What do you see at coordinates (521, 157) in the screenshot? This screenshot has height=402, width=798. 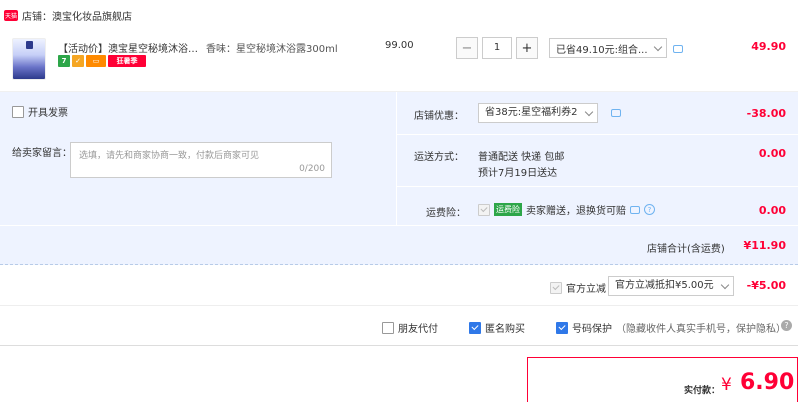 I see `delivery-method: 普通配送 快递 包邮` at bounding box center [521, 157].